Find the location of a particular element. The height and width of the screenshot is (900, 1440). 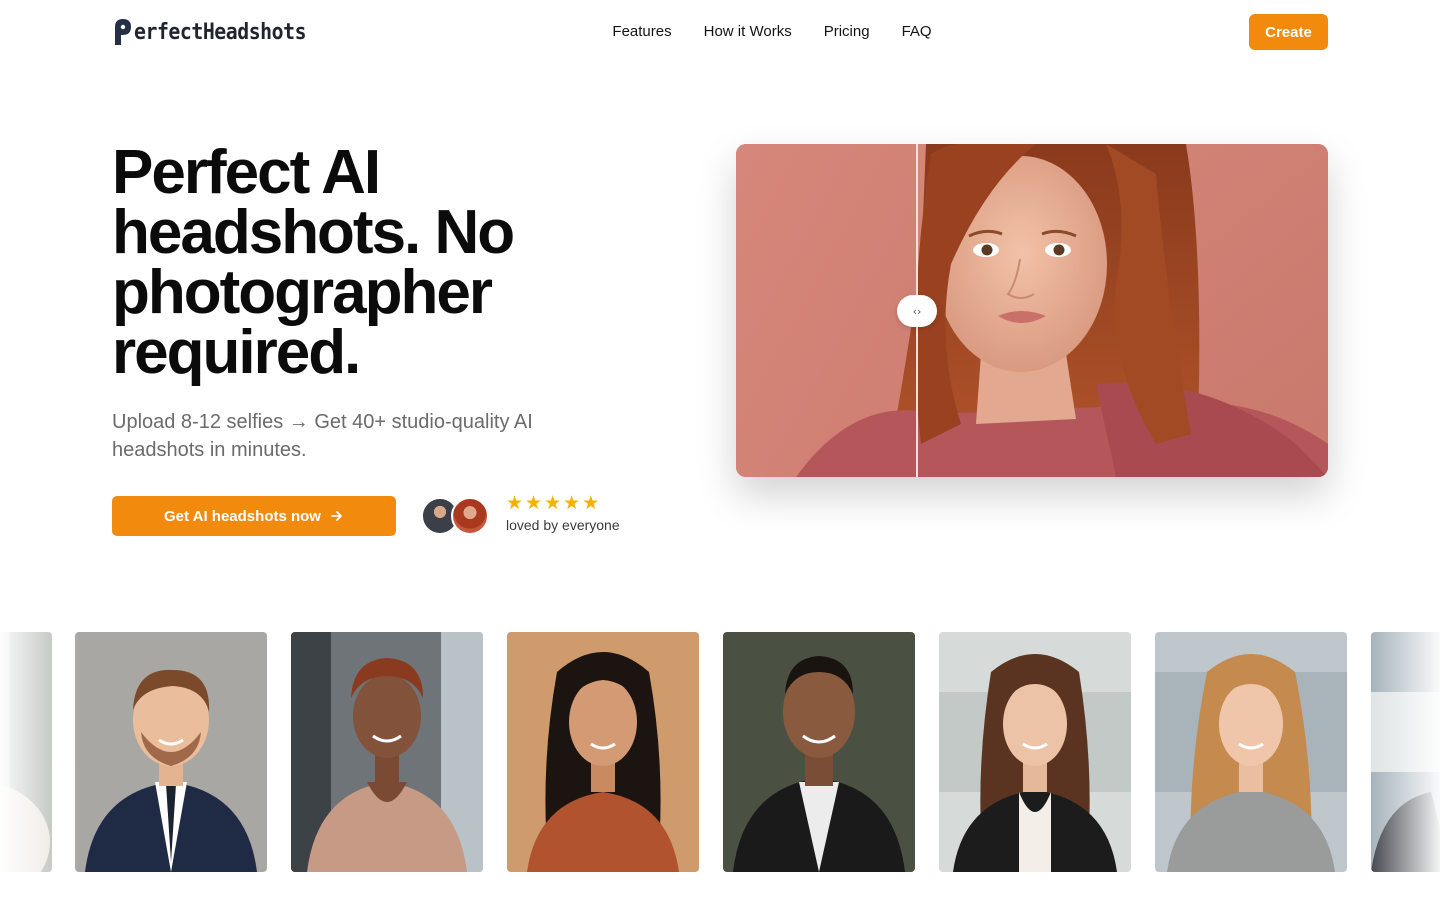

rating-stars: ★ ★ ★ ★ ★ is located at coordinates (552, 504).